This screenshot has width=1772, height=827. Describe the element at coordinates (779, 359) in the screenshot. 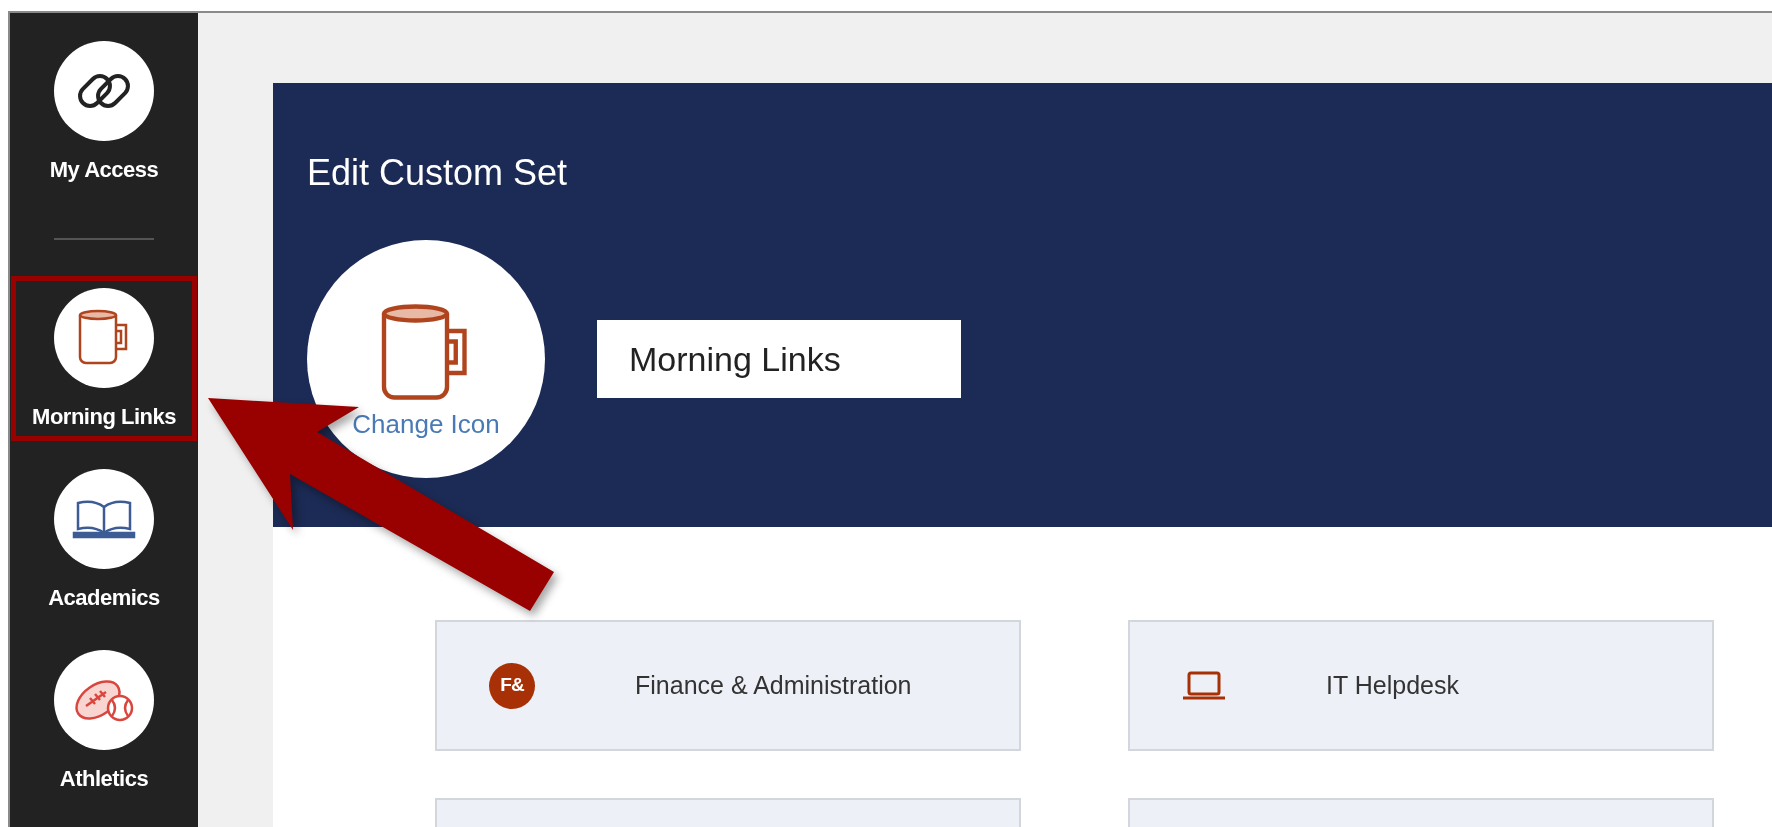

I see `name-field: Morning Links` at that location.